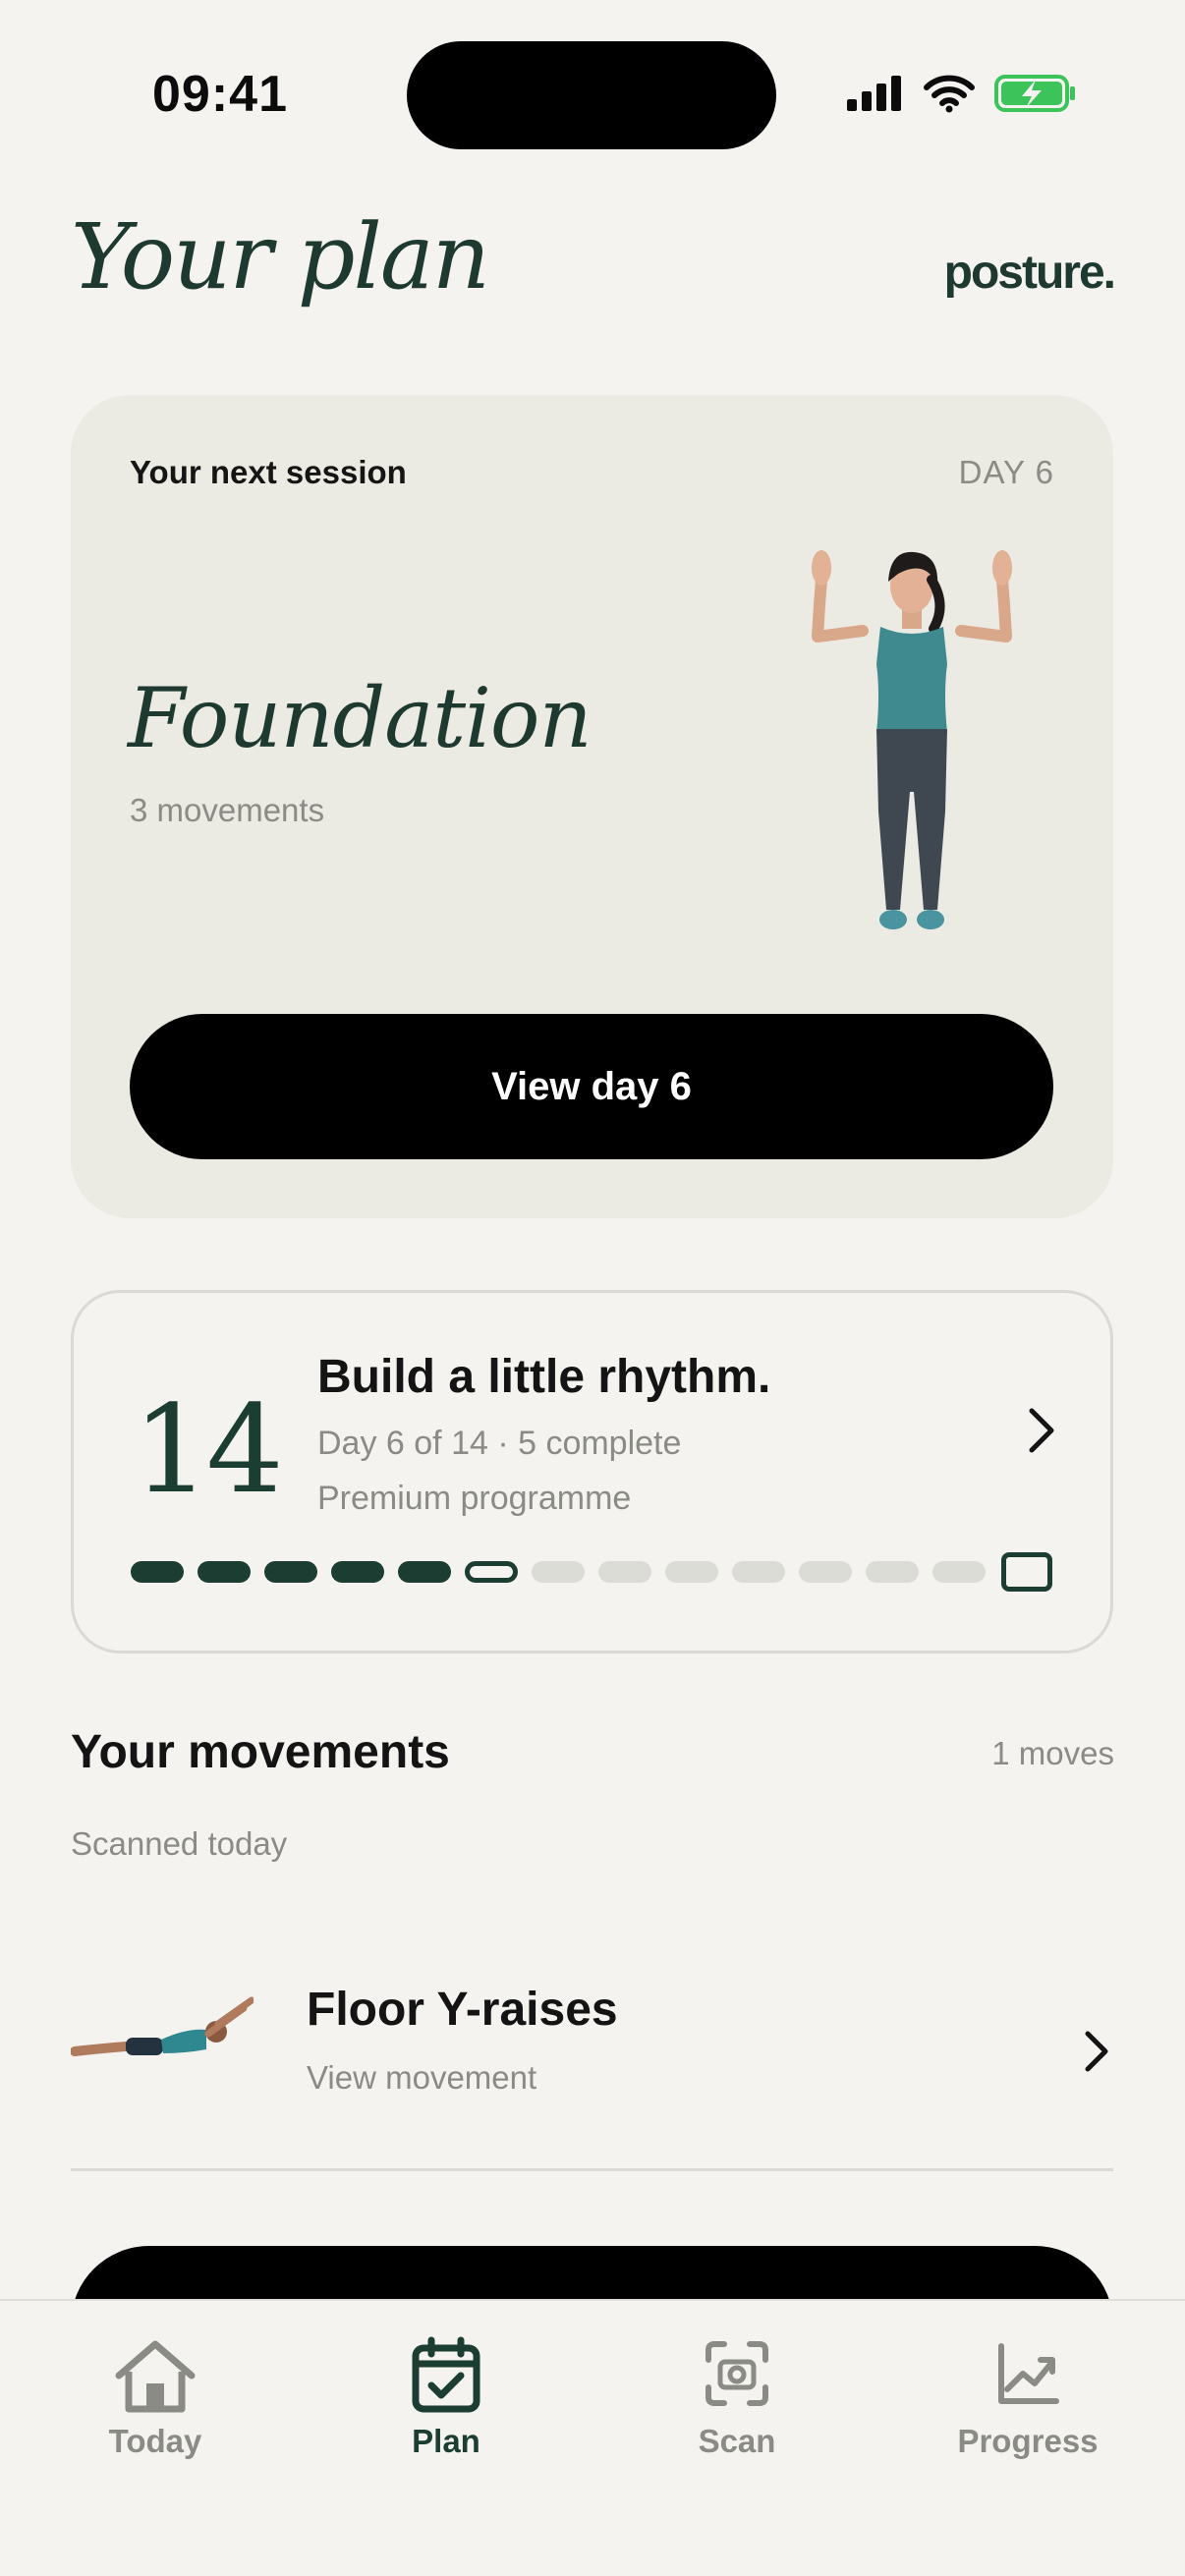 This screenshot has width=1185, height=2576. Describe the element at coordinates (475, 1498) in the screenshot. I see `programme-type: Premium programme` at that location.